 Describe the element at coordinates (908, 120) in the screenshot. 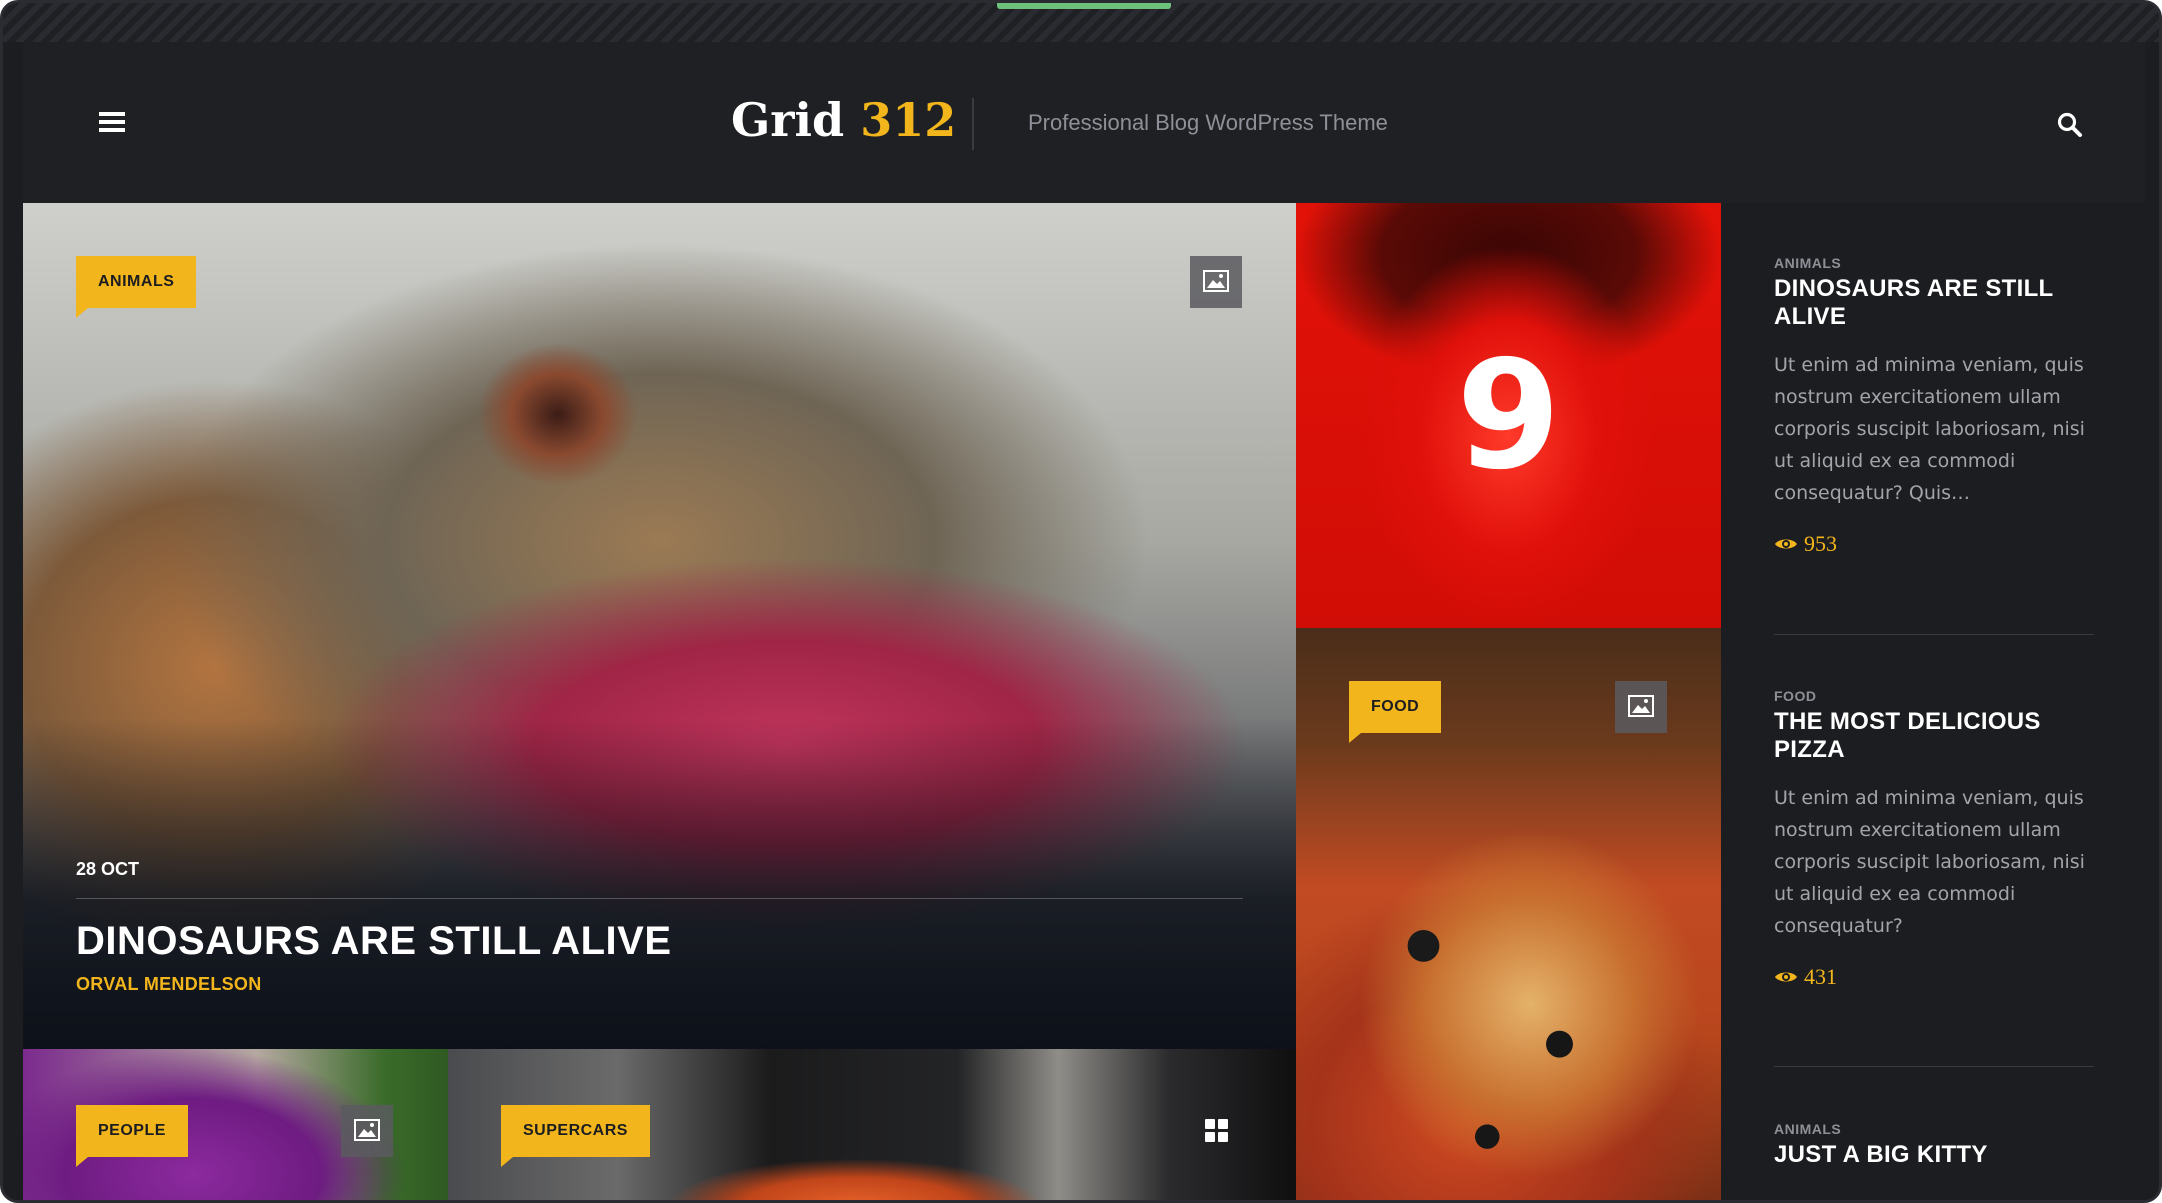

I see `logo-number: 312` at that location.